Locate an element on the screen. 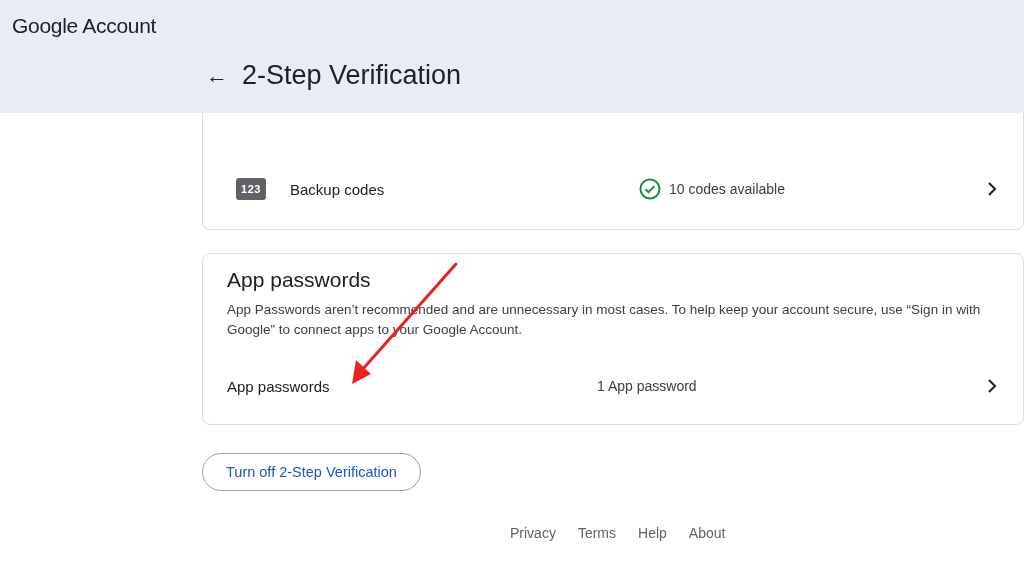 This screenshot has height=575, width=1024. app-passwords-count: 1 App password is located at coordinates (647, 386).